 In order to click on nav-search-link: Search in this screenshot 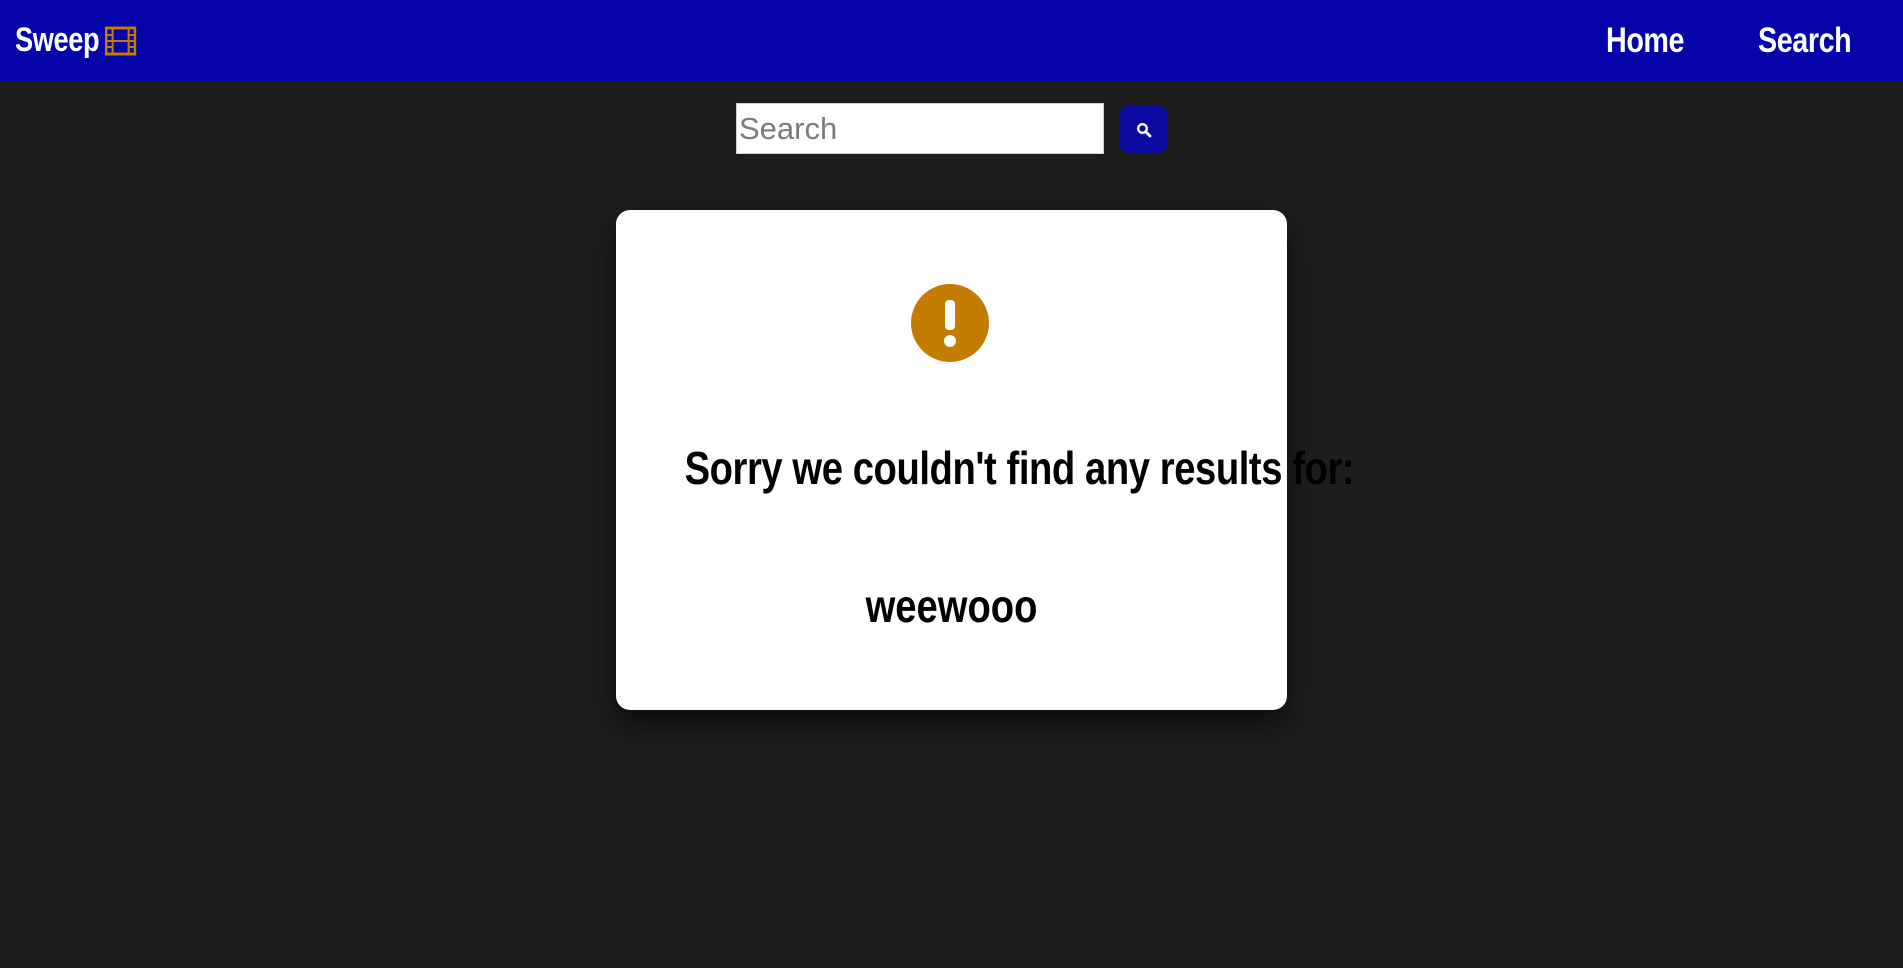, I will do `click(1805, 40)`.